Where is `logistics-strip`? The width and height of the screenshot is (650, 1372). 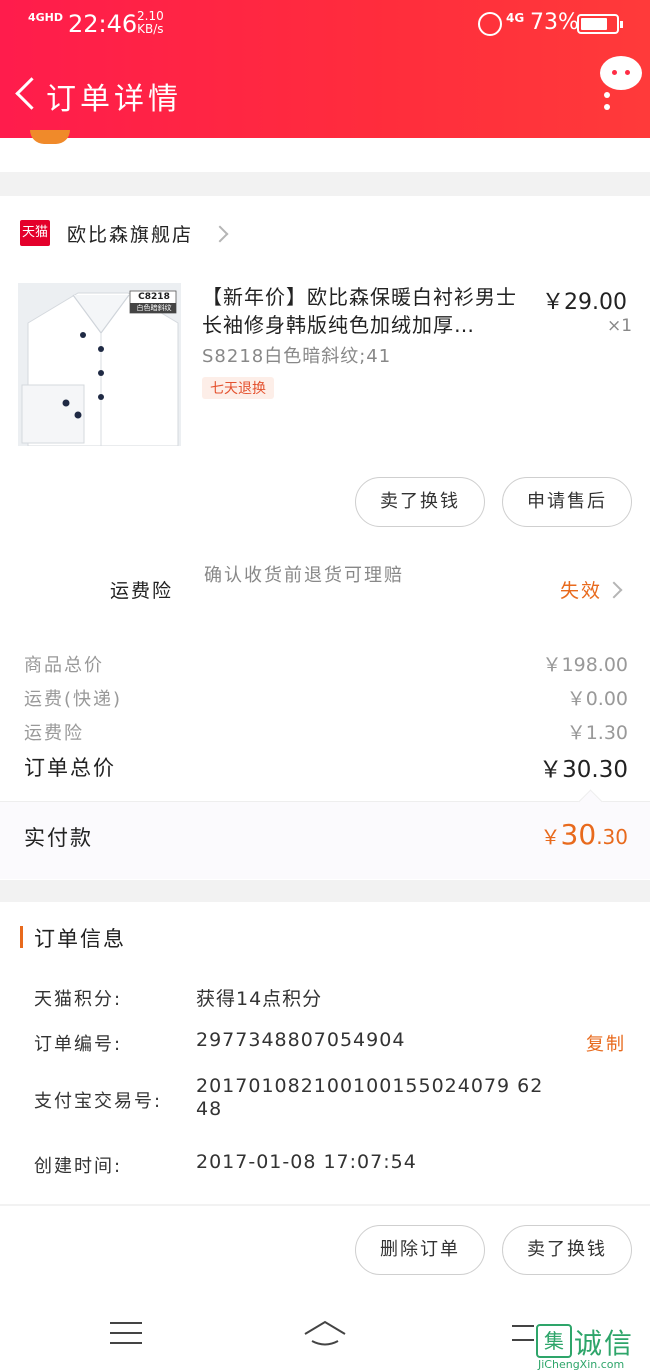
logistics-strip is located at coordinates (325, 151).